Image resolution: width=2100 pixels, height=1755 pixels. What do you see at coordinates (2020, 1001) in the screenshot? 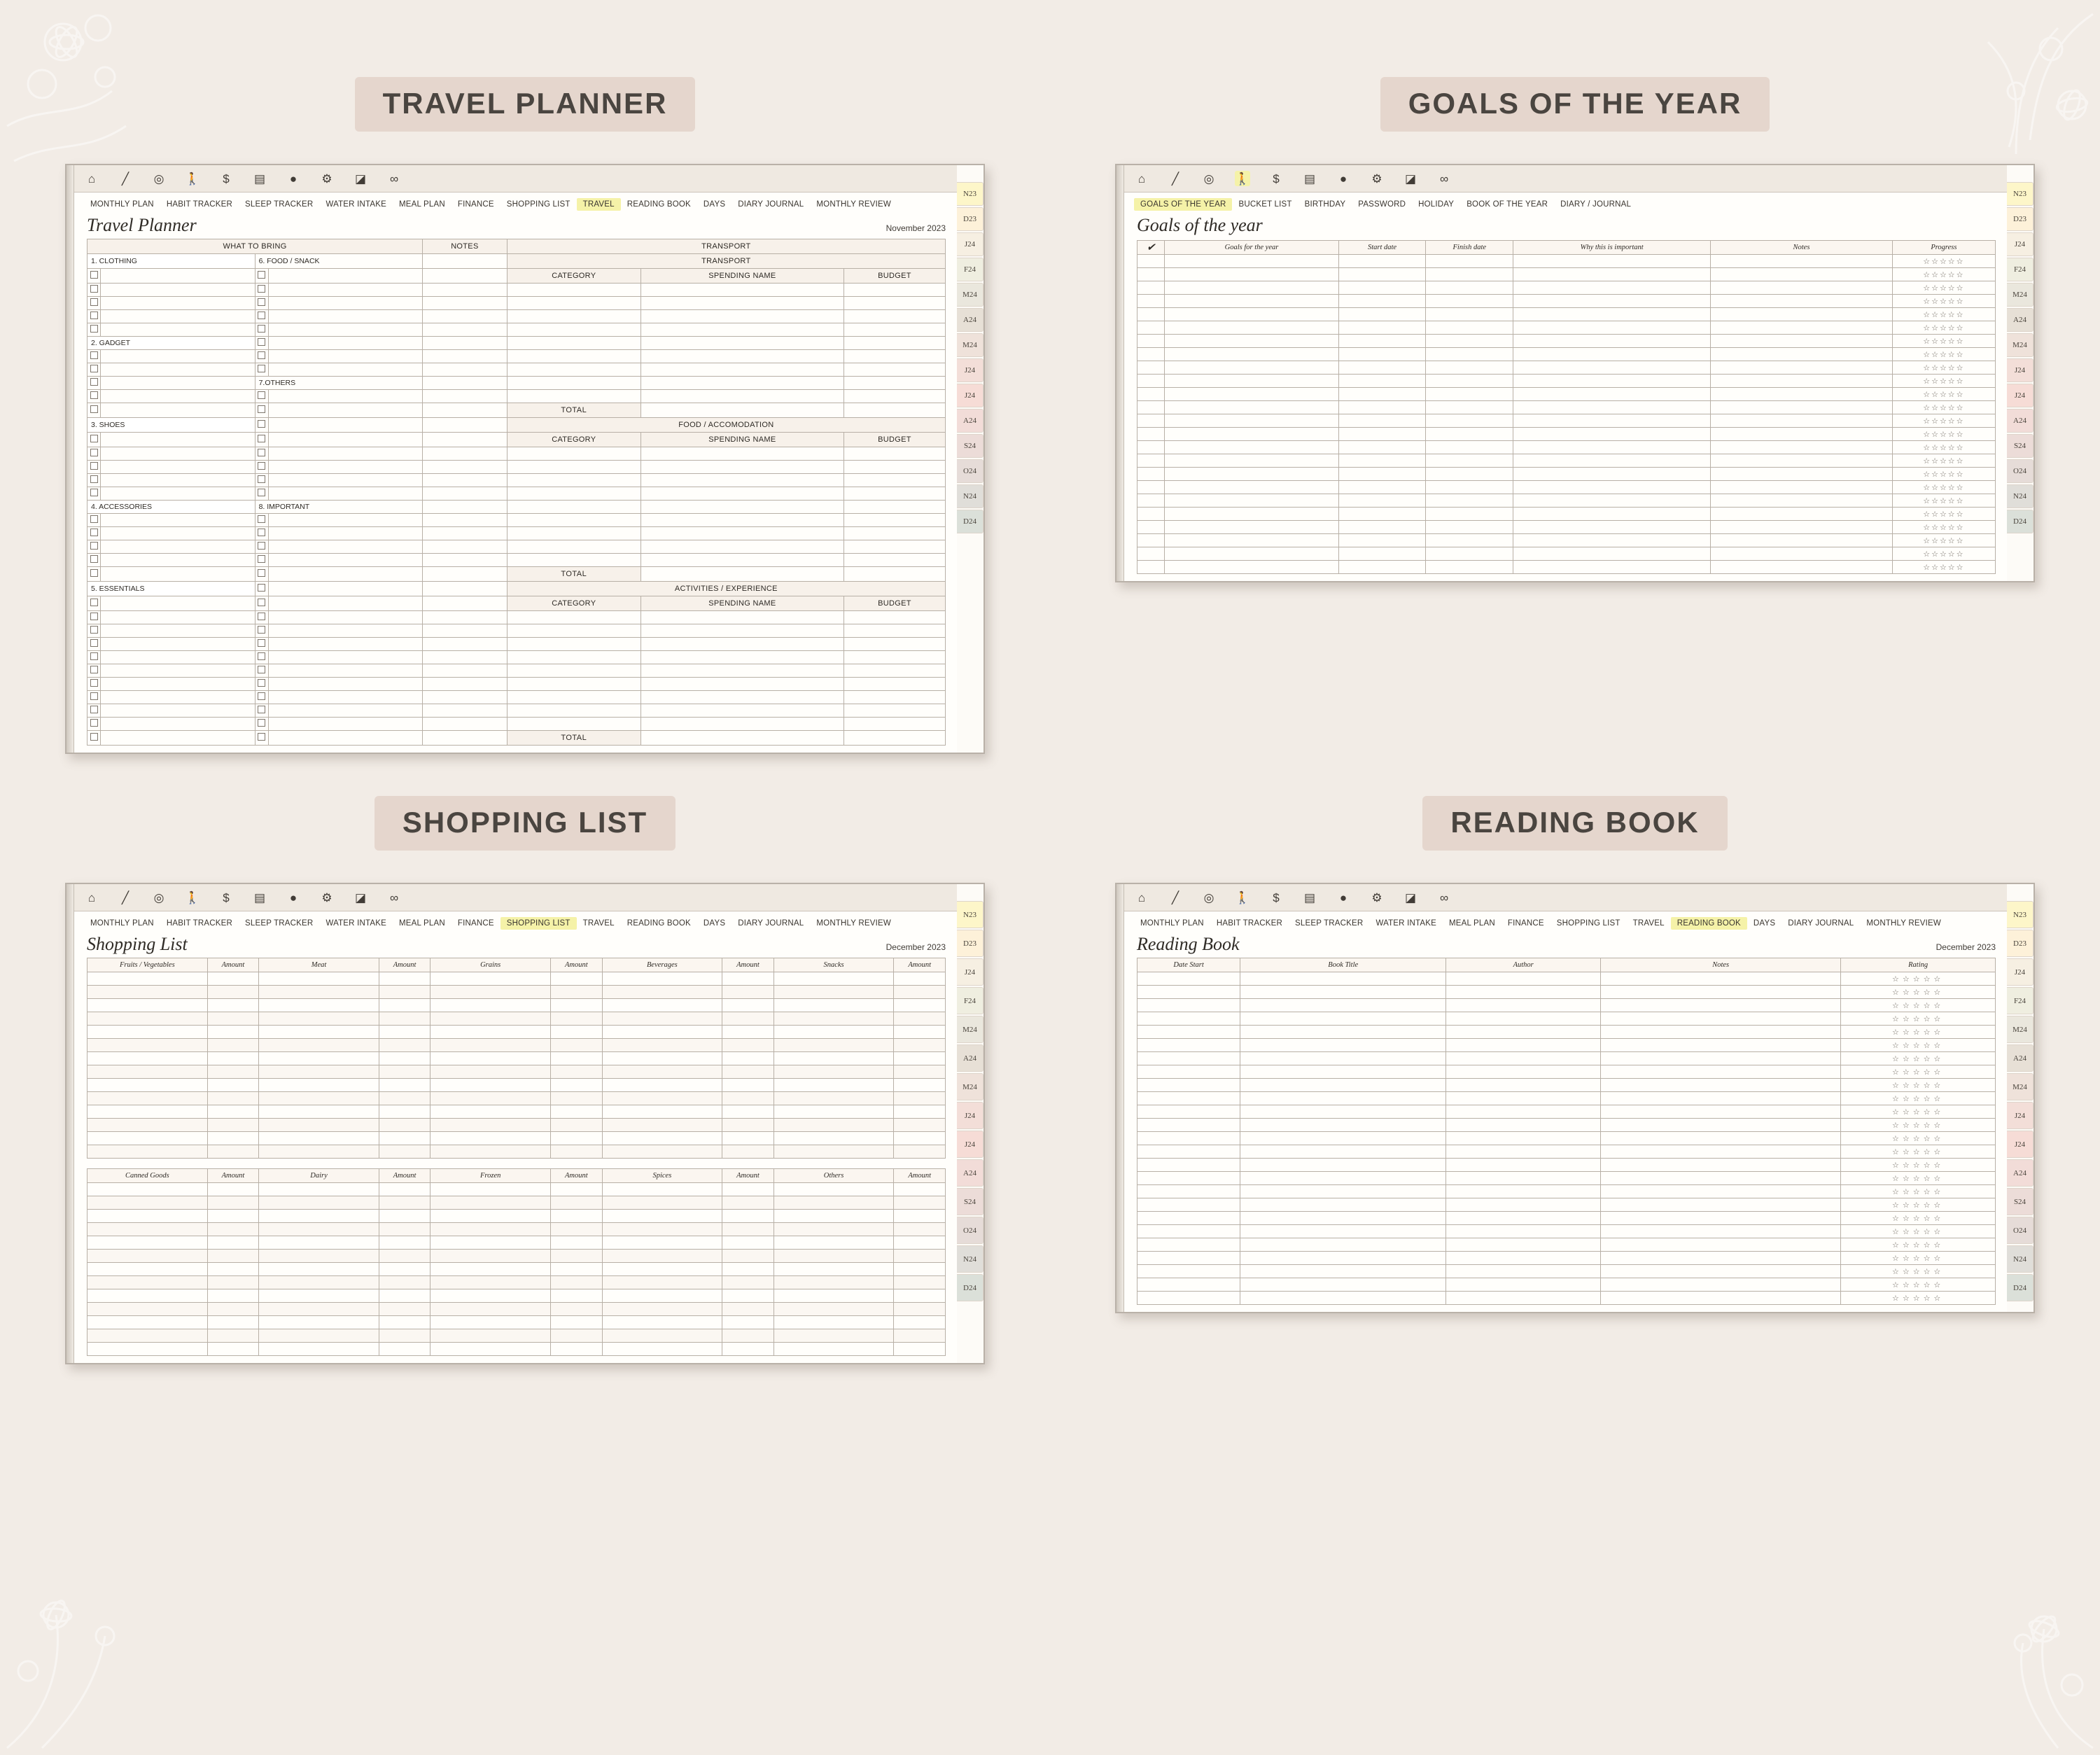
I see `month-tab-f24-3: F24` at bounding box center [2020, 1001].